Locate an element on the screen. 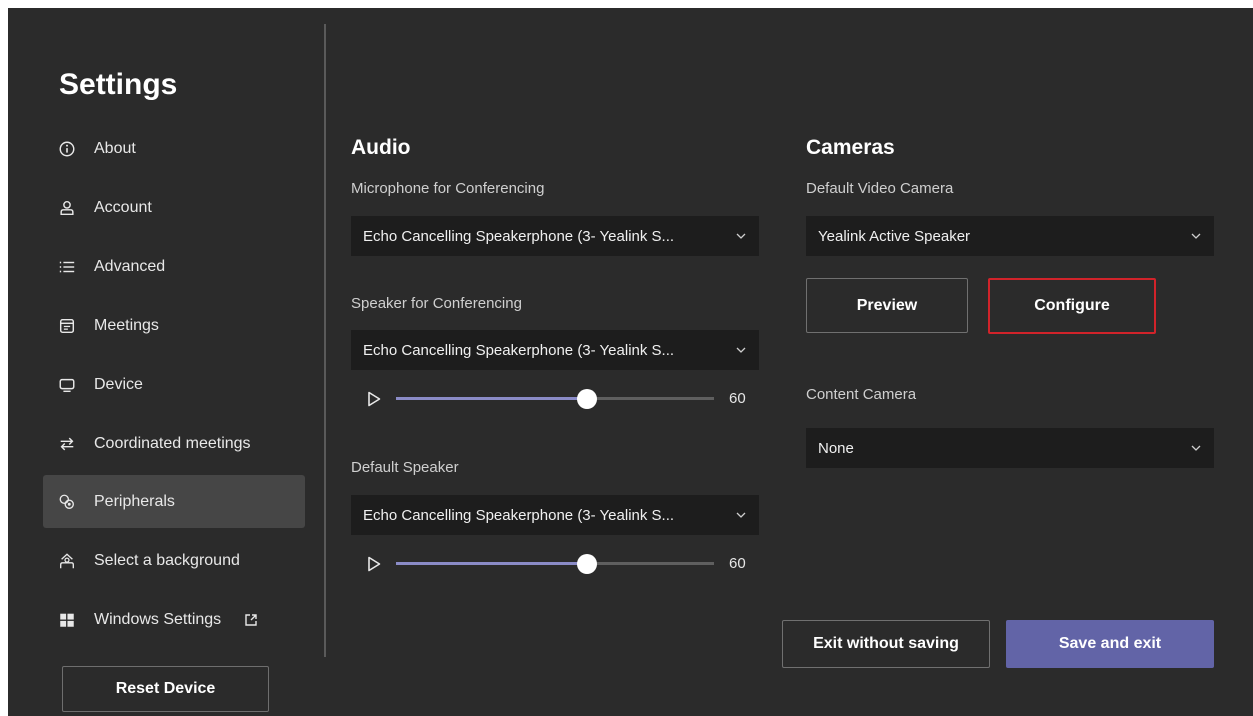 The width and height of the screenshot is (1253, 716). sidebar-item-label: Advanced is located at coordinates (130, 266).